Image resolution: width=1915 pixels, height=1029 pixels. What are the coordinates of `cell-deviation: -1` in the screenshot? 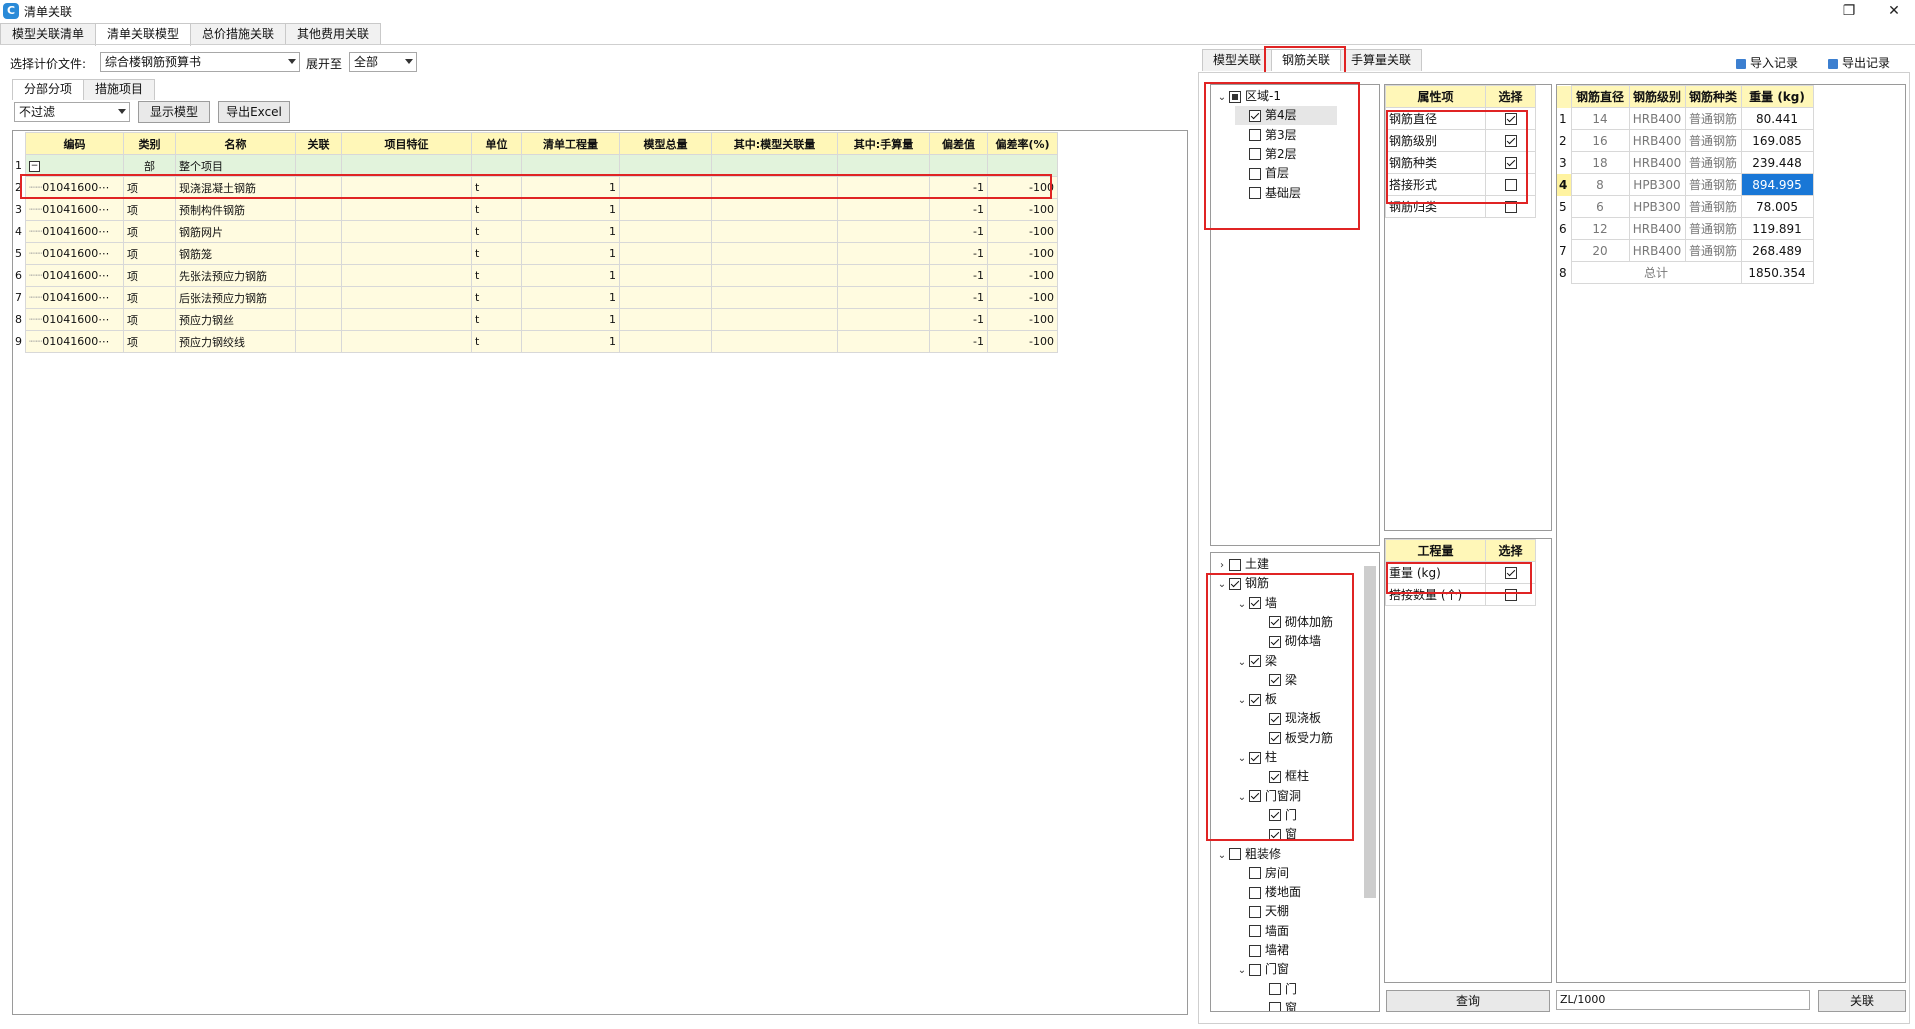 It's located at (958, 275).